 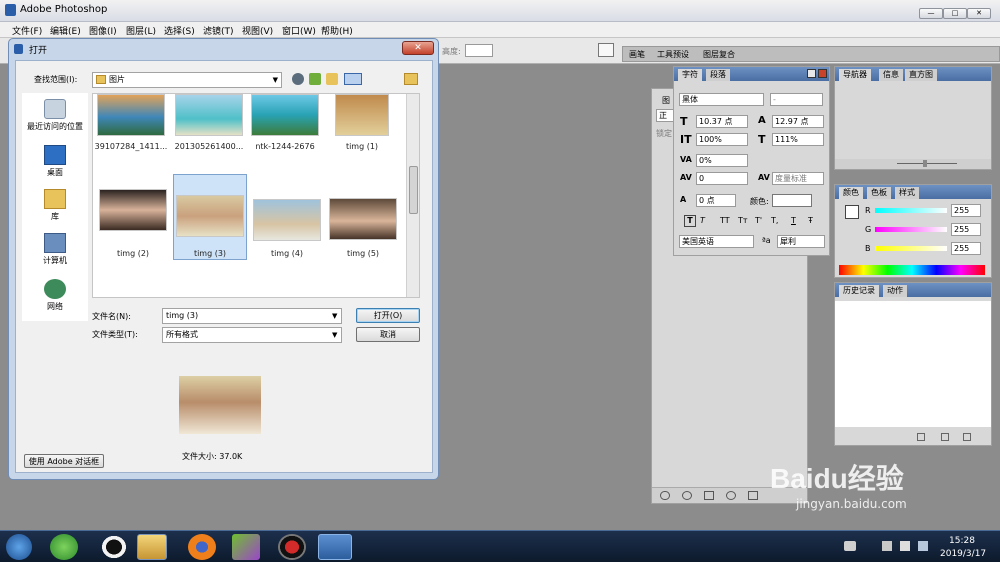 What do you see at coordinates (913, 364) in the screenshot?
I see `history-list` at bounding box center [913, 364].